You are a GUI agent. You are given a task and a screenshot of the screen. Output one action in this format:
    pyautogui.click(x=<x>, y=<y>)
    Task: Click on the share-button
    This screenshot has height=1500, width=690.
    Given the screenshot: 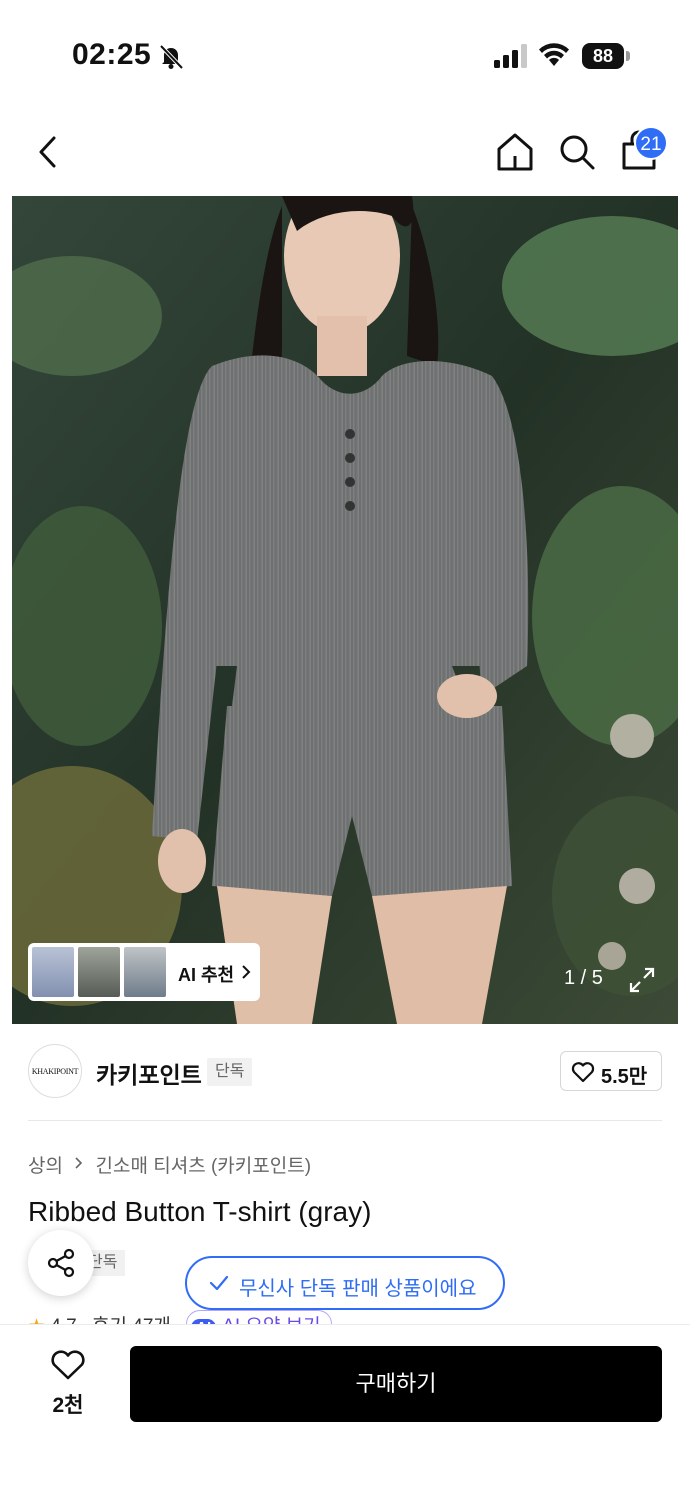 What is the action you would take?
    pyautogui.click(x=61, y=1263)
    